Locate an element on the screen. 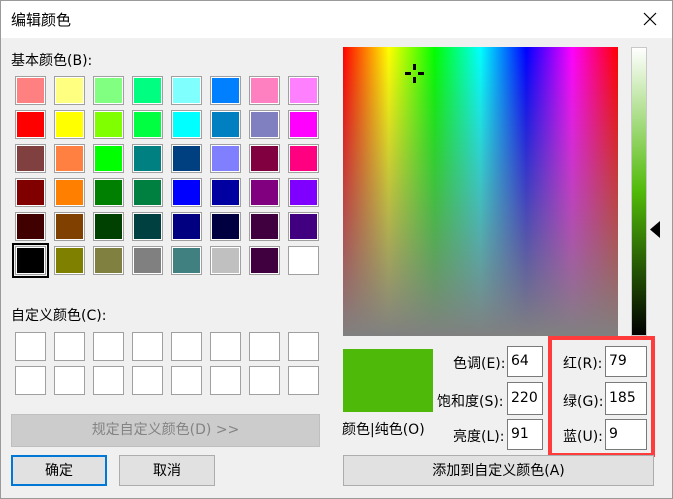 The width and height of the screenshot is (673, 499). hue-field: 64 is located at coordinates (525, 361).